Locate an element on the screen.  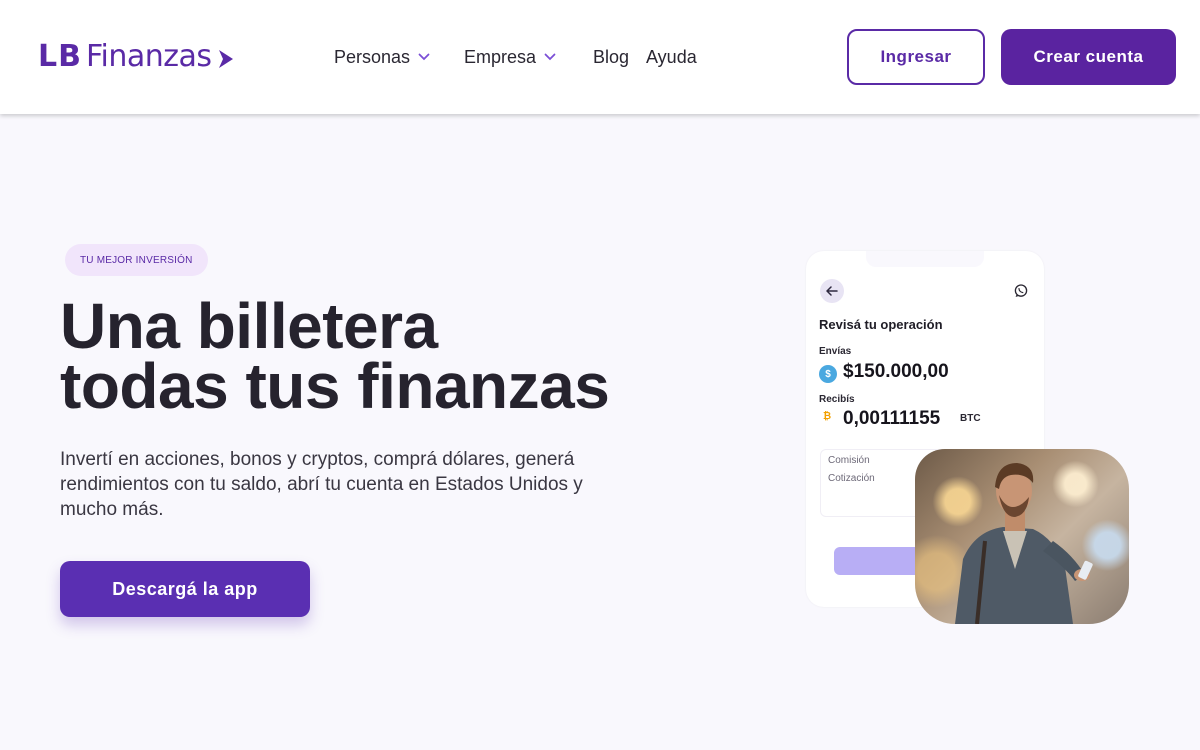
person-photo is located at coordinates (1022, 536).